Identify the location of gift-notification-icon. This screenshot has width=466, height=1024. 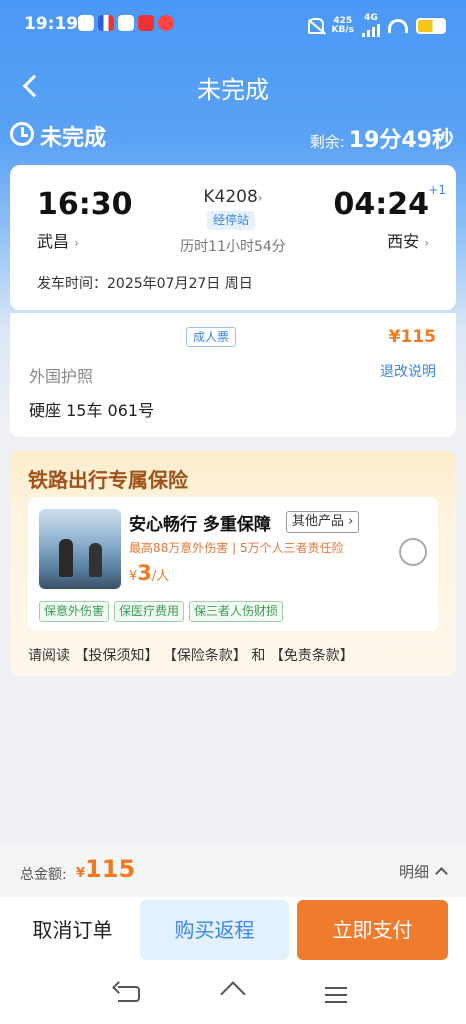
(146, 23).